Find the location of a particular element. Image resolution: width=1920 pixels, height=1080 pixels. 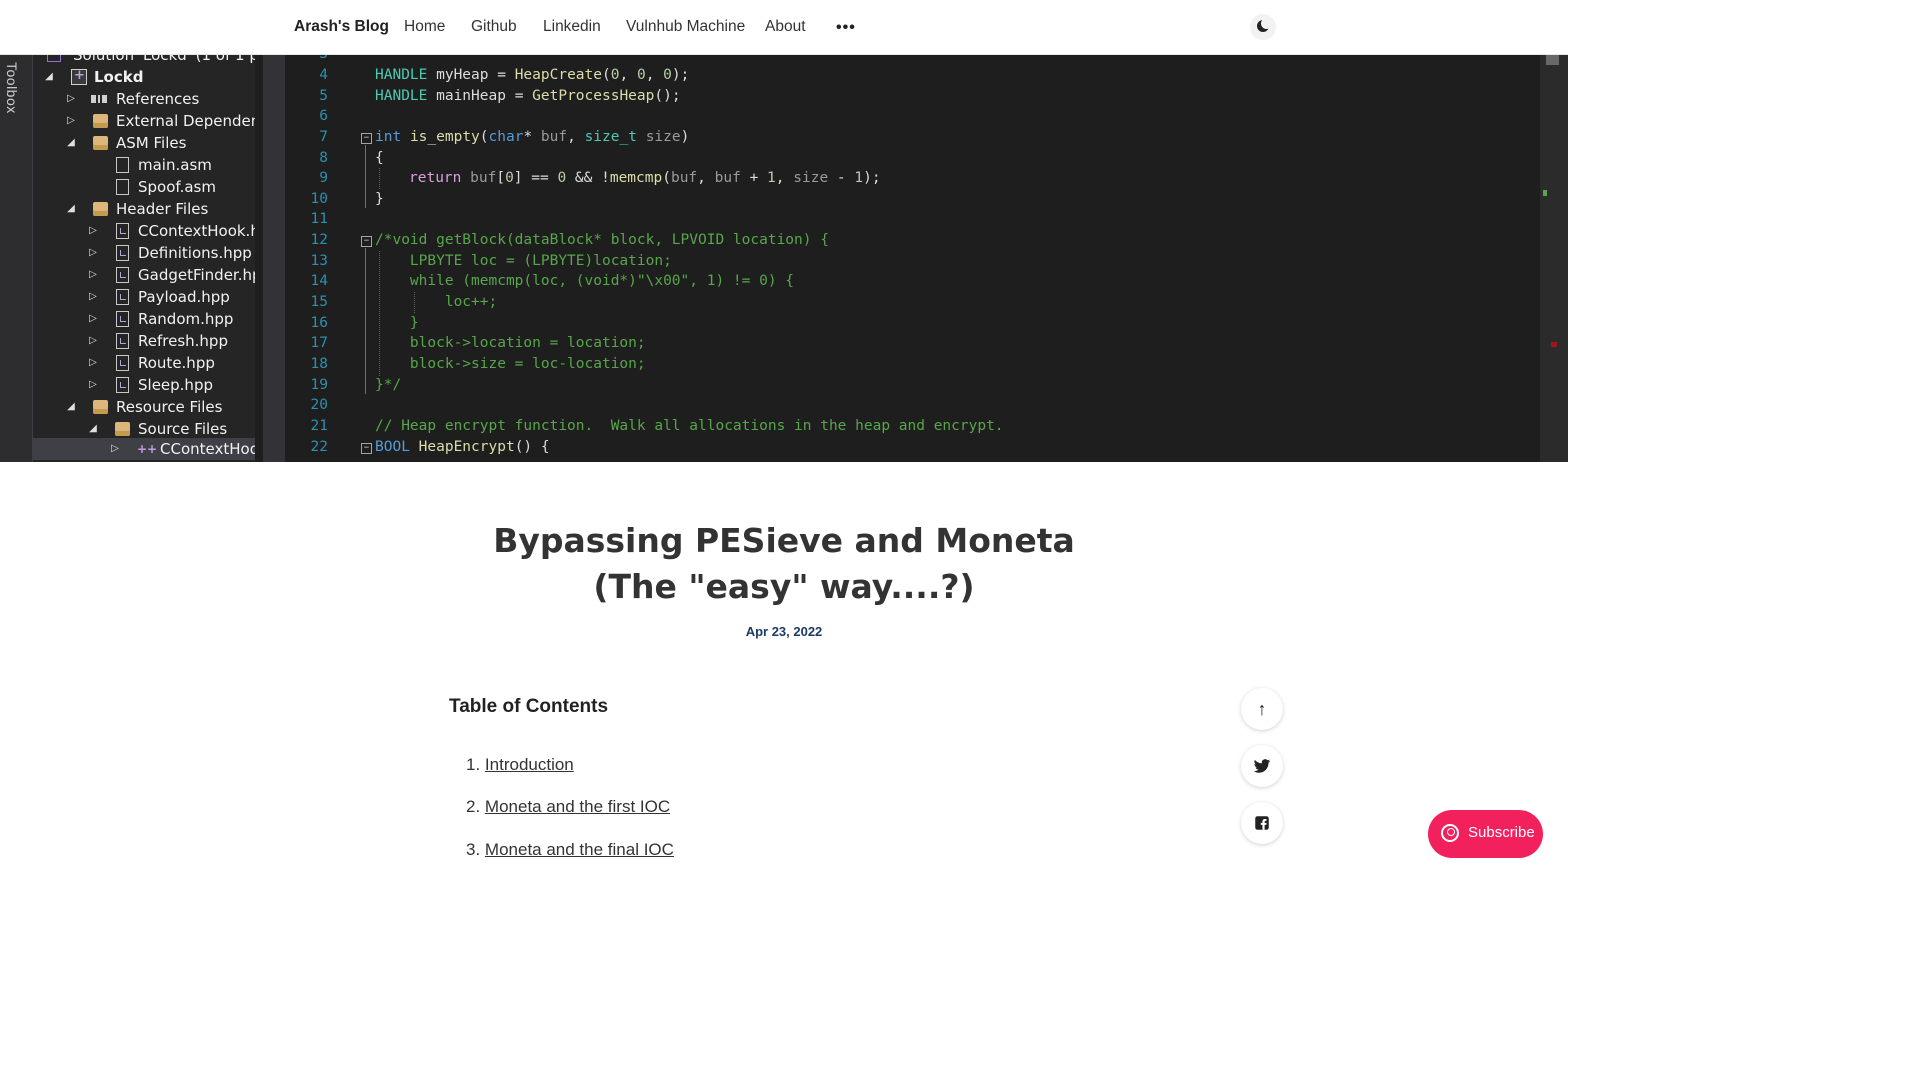

code-line-19: }*/ is located at coordinates (388, 385).